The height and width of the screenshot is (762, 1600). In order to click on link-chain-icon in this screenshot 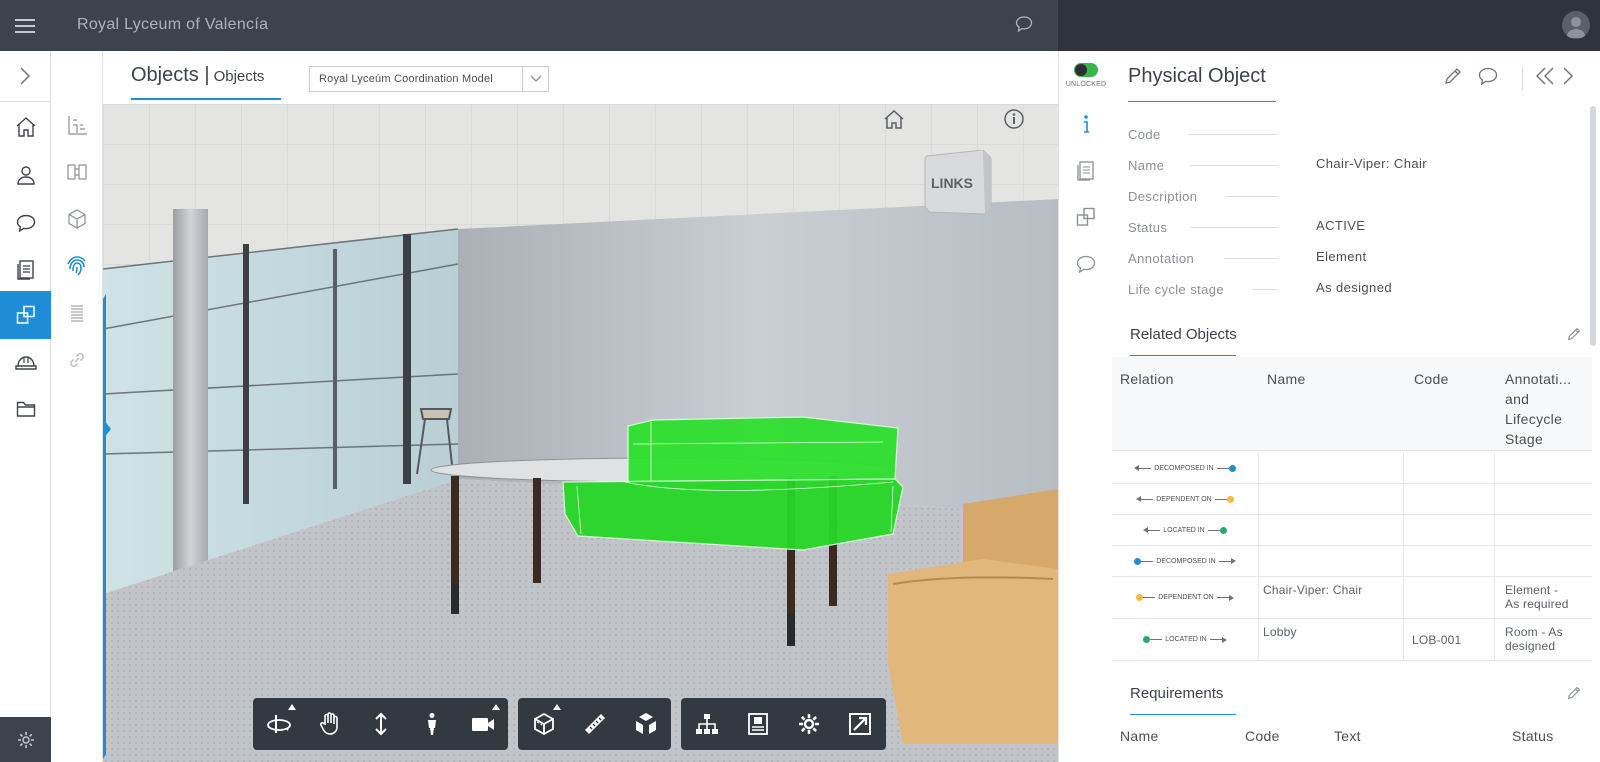, I will do `click(76, 360)`.